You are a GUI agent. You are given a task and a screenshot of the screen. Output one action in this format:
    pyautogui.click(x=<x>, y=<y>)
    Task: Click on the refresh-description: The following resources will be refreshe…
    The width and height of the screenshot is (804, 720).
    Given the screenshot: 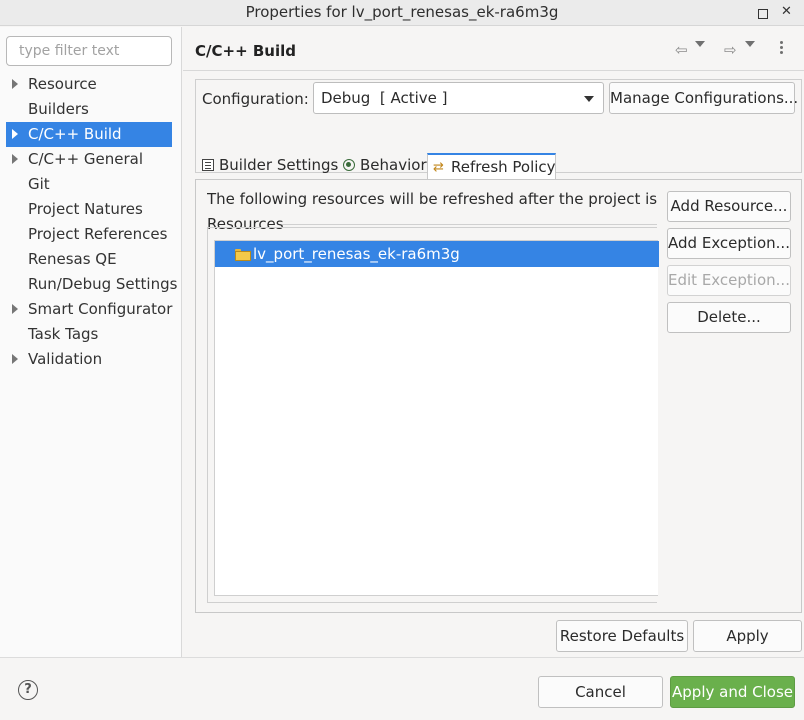 What is the action you would take?
    pyautogui.click(x=432, y=199)
    